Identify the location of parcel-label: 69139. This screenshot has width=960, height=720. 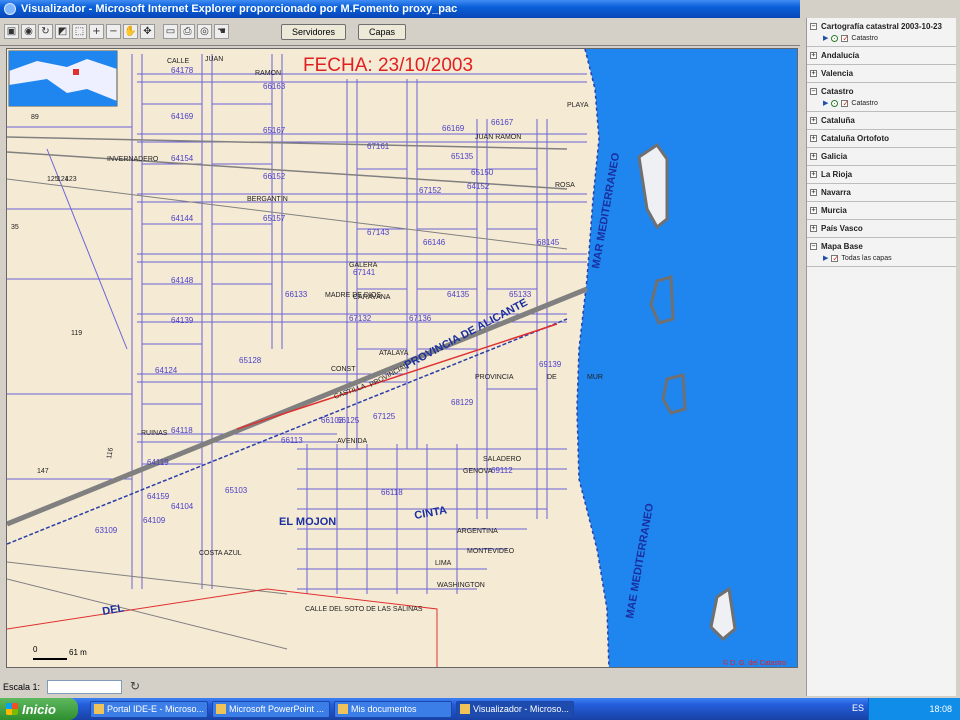
(550, 364).